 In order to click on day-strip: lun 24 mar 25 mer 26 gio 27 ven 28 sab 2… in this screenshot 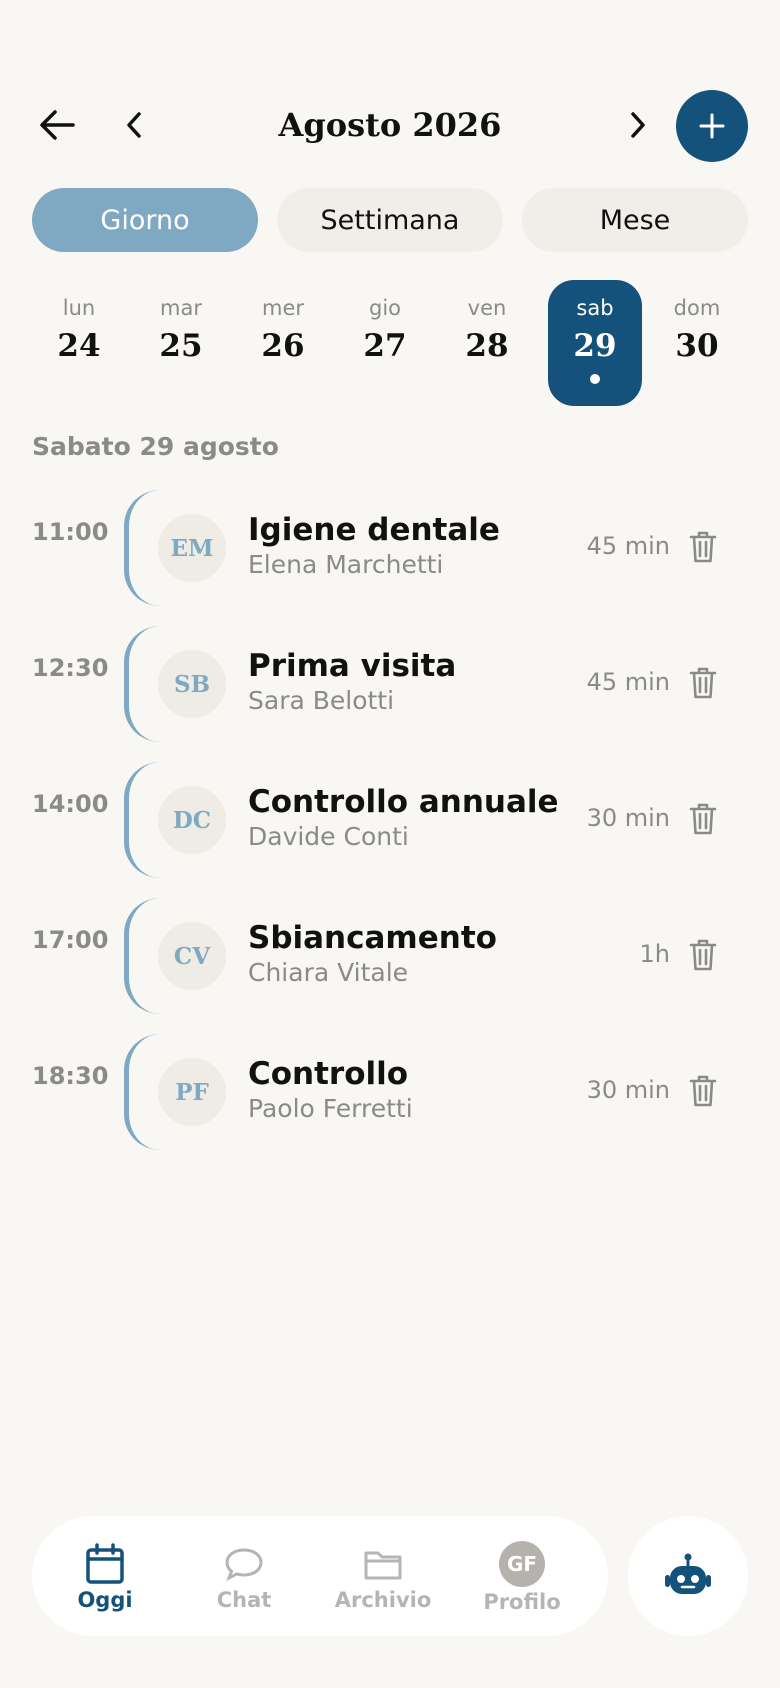, I will do `click(390, 343)`.